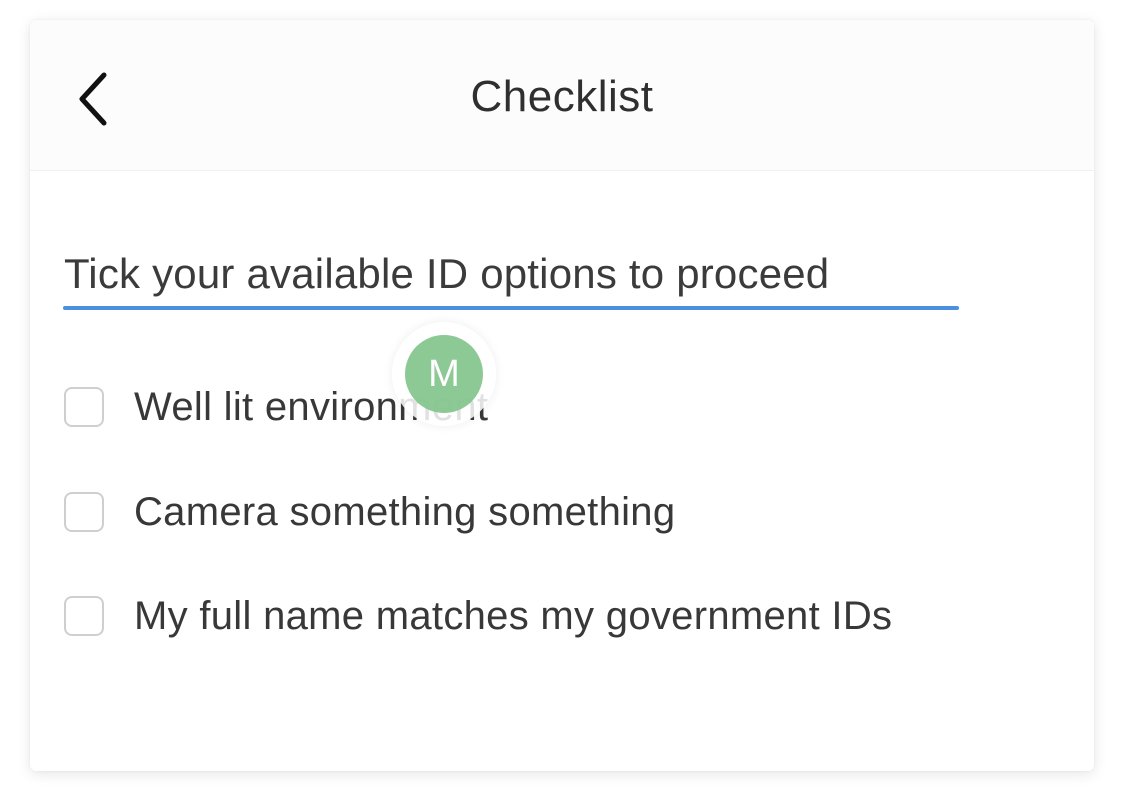  I want to click on avatar: M, so click(444, 374).